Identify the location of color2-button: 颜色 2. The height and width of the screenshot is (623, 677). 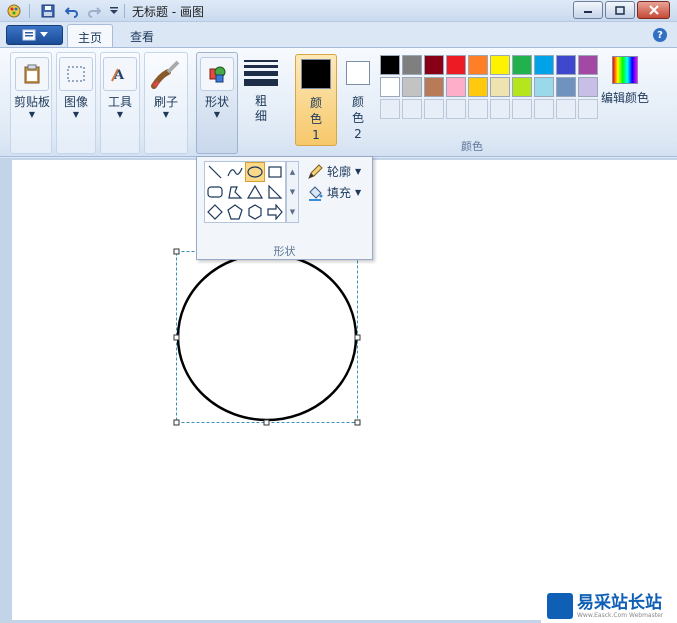
(358, 100).